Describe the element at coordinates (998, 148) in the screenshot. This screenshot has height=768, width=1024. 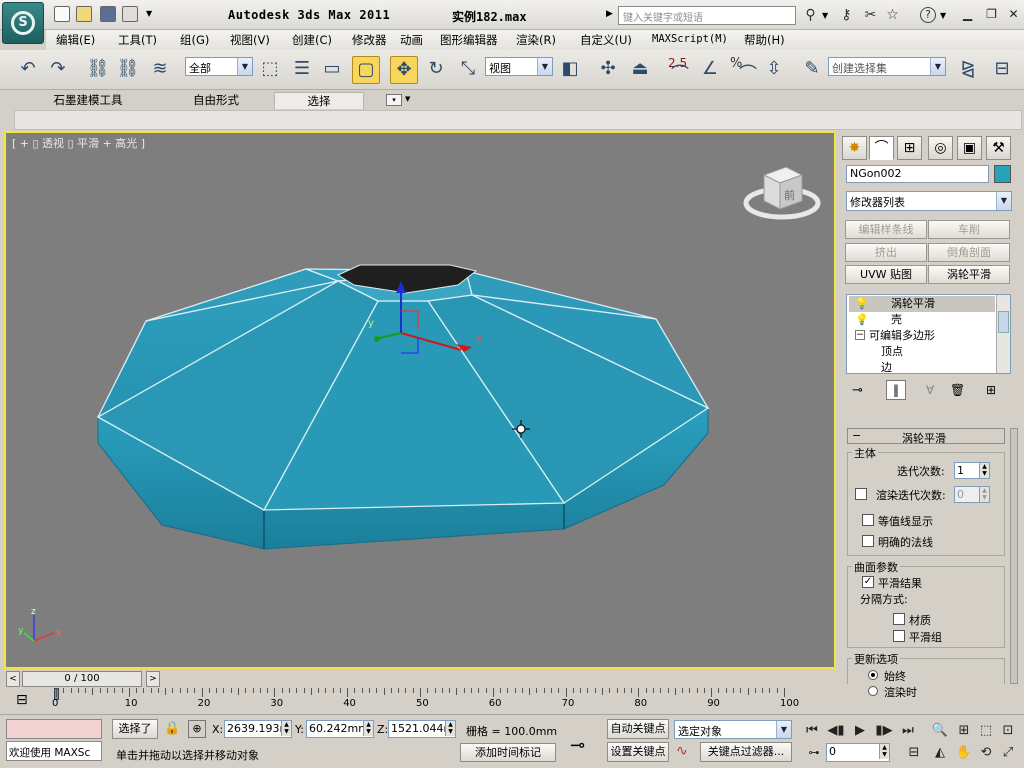
I see `tab-utilities-icon: ⚒` at that location.